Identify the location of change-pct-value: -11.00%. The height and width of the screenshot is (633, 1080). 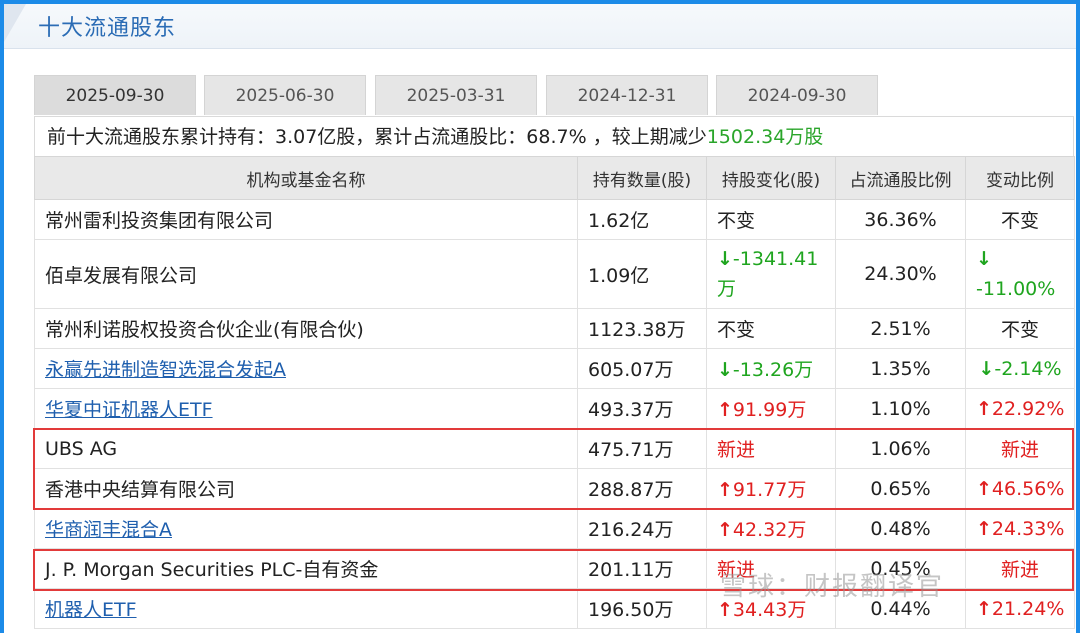
(1016, 289).